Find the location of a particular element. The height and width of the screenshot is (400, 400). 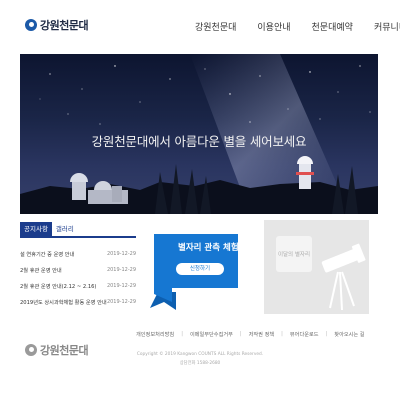

logo-icon is located at coordinates (31, 25).